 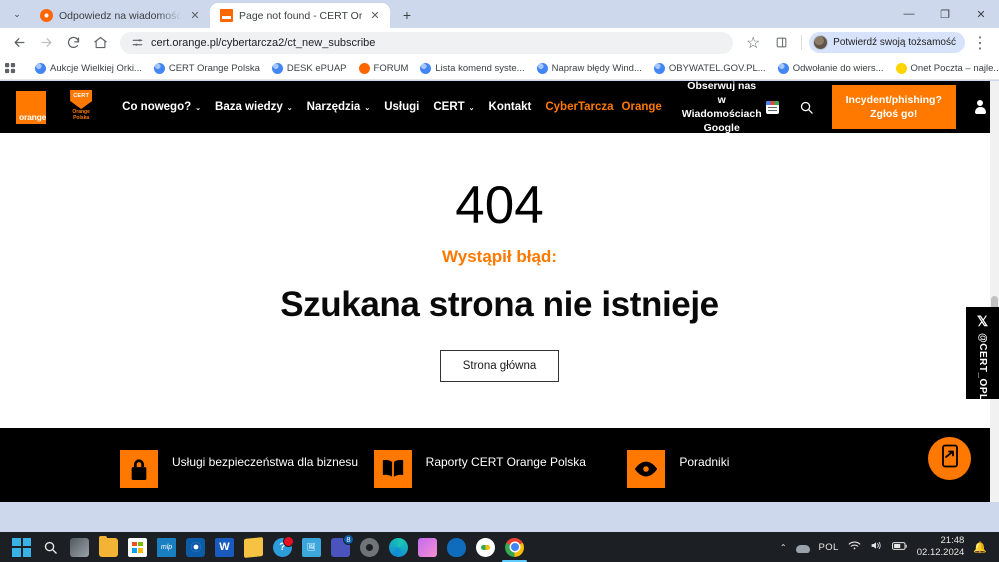 I want to click on language-indicator: POL, so click(x=829, y=547).